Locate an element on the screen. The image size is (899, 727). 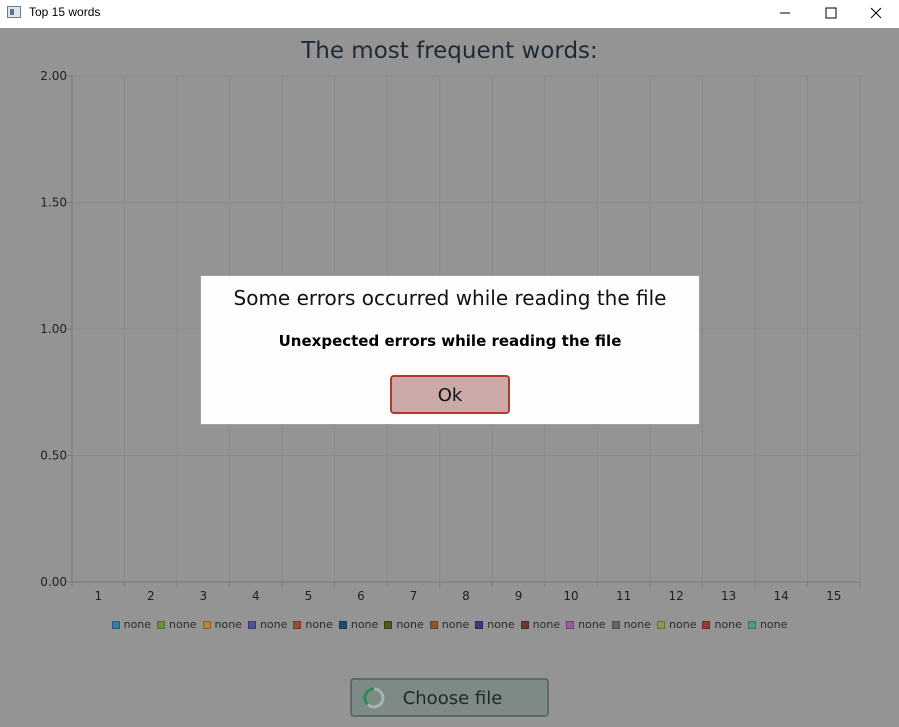
window-title: Top 15 words is located at coordinates (65, 12).